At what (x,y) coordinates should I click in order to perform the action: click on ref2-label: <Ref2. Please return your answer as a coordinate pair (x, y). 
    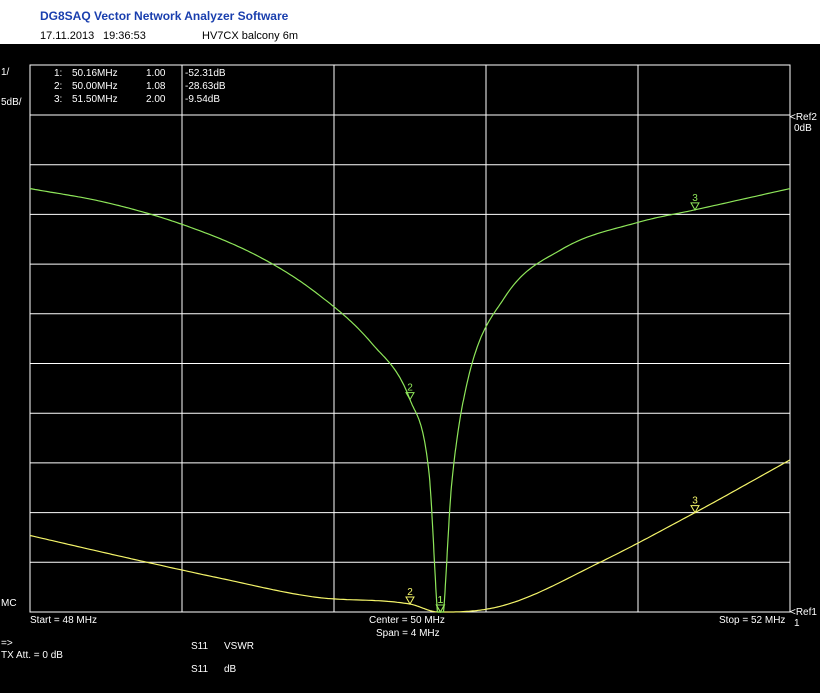
    Looking at the image, I should click on (803, 117).